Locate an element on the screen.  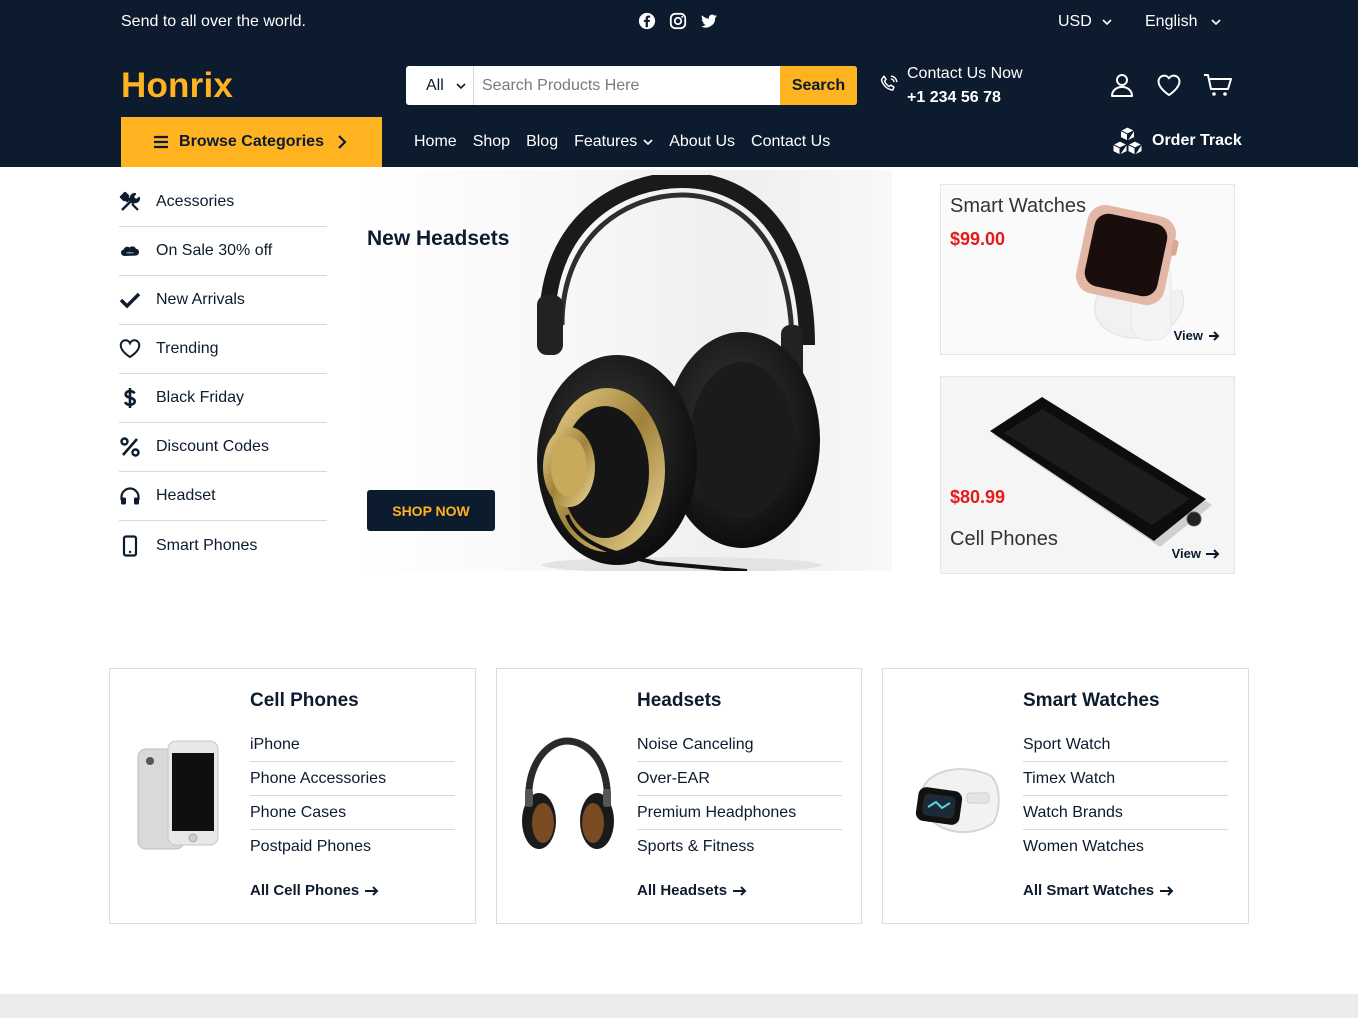
search-input is located at coordinates (627, 85).